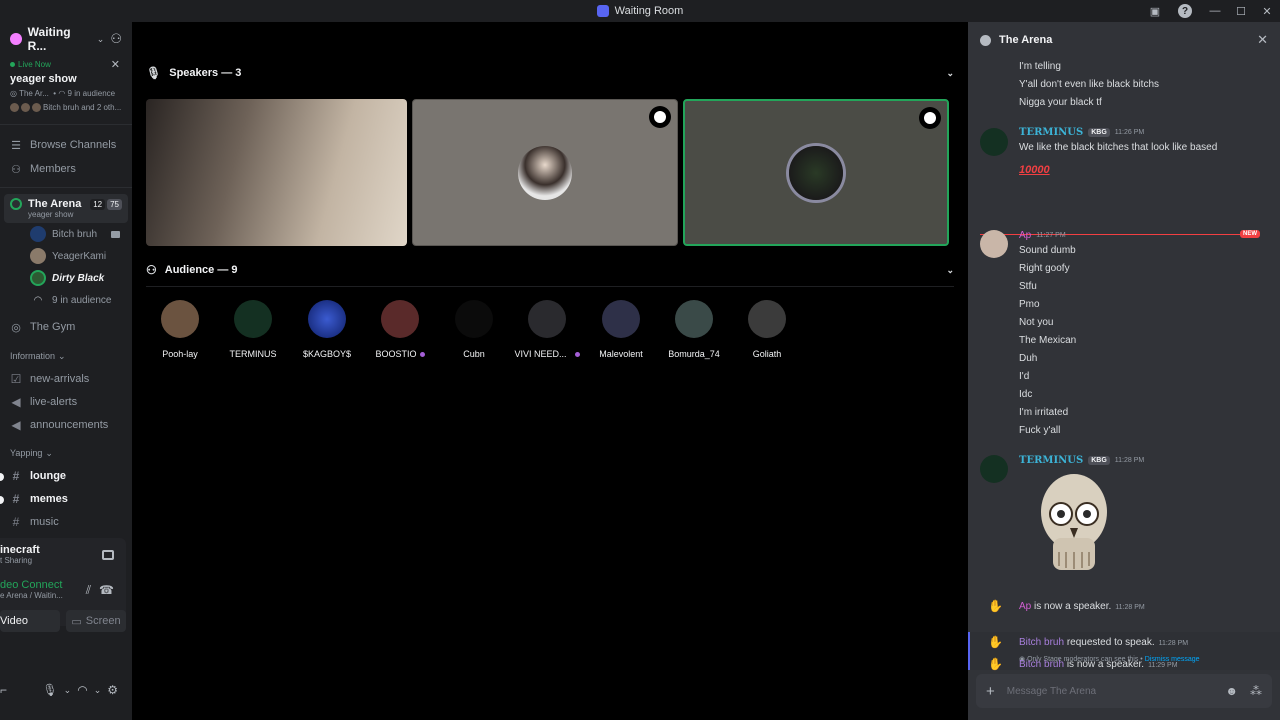 The height and width of the screenshot is (720, 1280). What do you see at coordinates (1124, 691) in the screenshot?
I see `message-composer: + Message The Arena ☻ ⁂` at bounding box center [1124, 691].